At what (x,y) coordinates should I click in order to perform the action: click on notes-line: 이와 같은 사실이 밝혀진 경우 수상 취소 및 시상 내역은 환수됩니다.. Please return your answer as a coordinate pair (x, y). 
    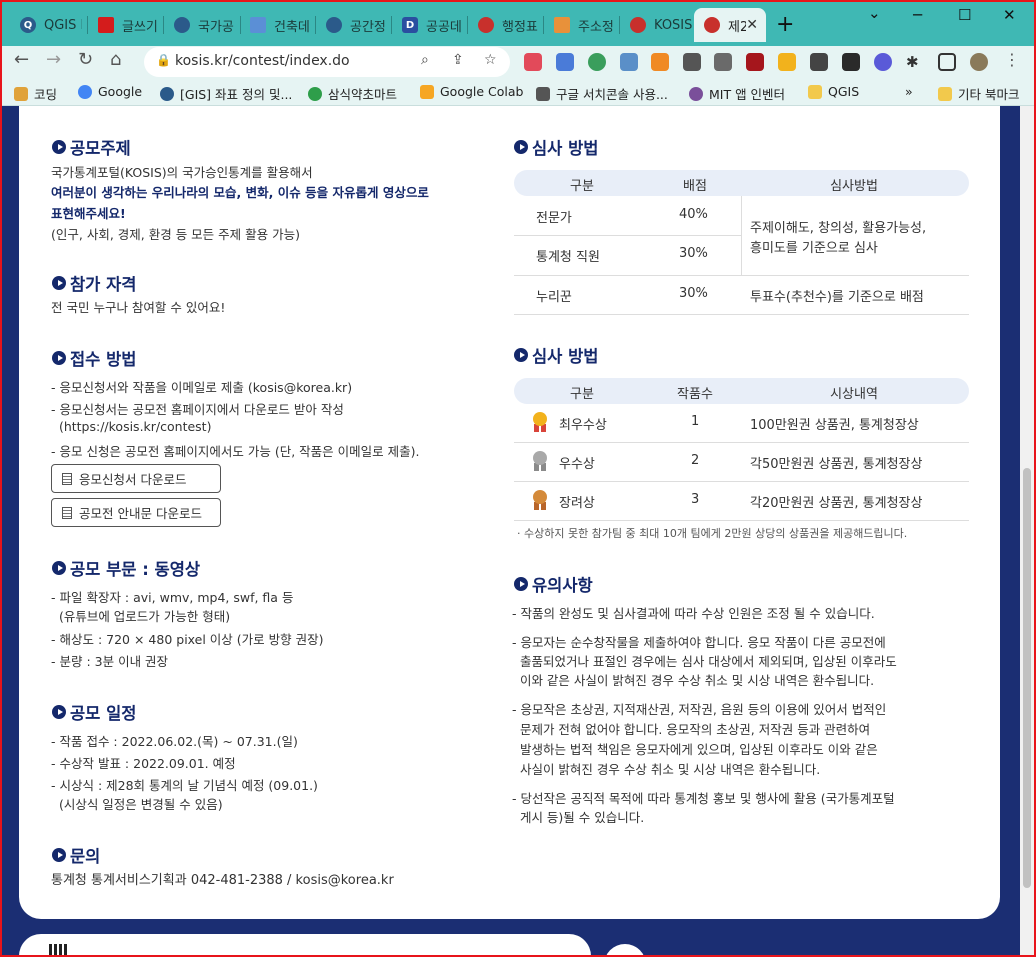
    Looking at the image, I should click on (693, 680).